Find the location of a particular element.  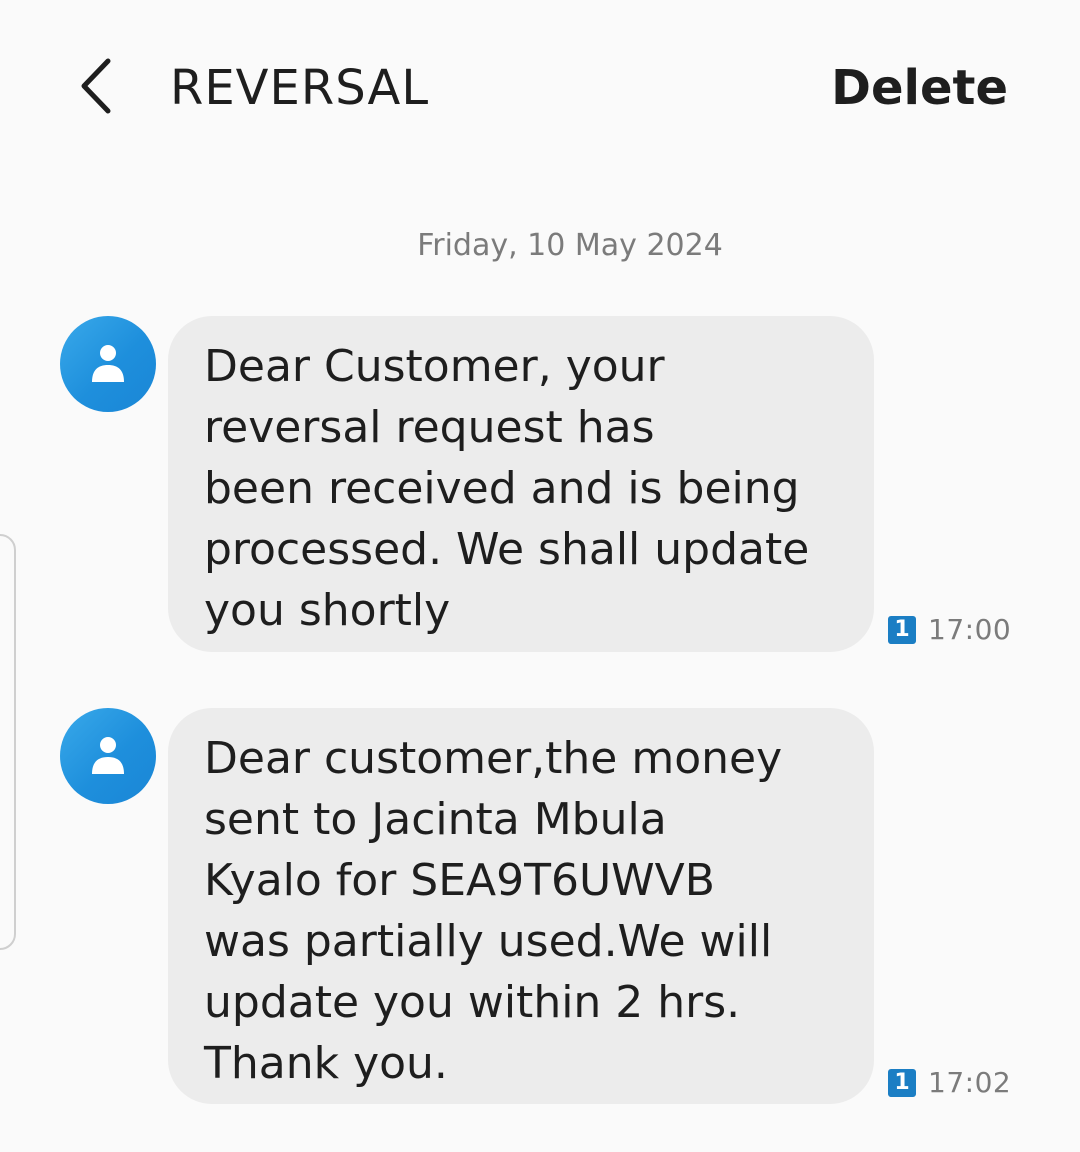

back-button is located at coordinates (96, 86).